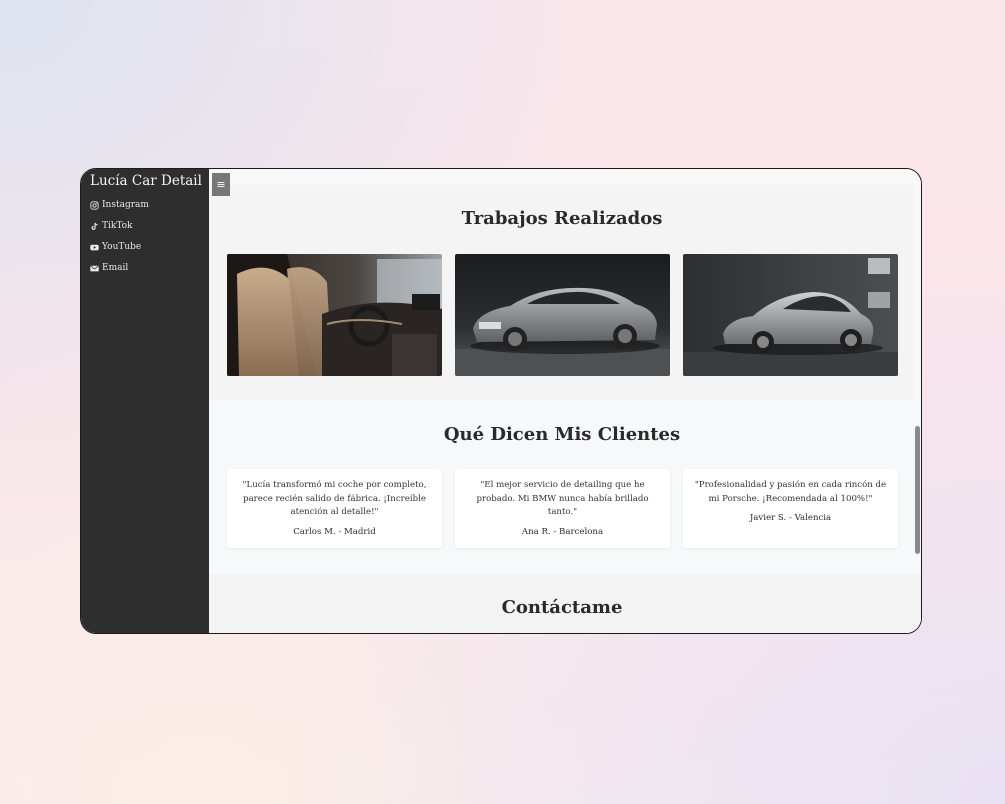 The image size is (1005, 804). I want to click on sidebar-link-youtube: YouTube, so click(115, 247).